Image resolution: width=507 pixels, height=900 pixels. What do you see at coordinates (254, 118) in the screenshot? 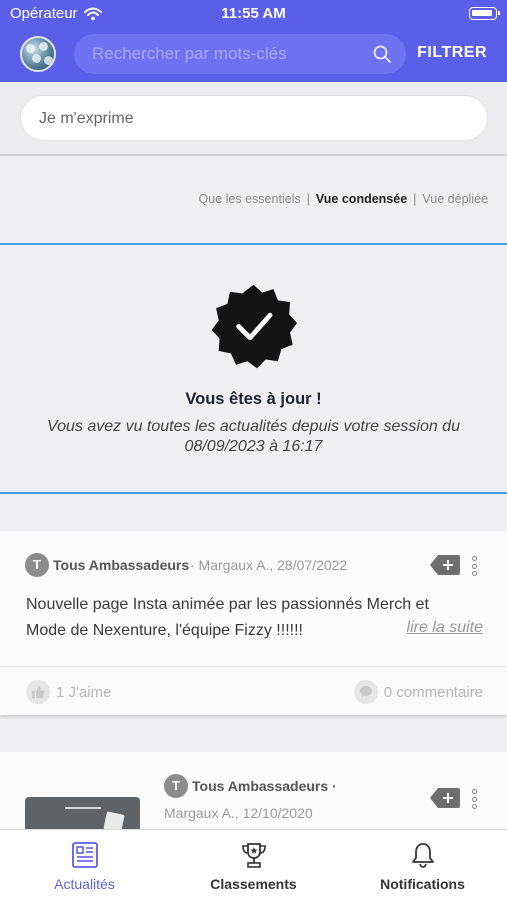
I see `compose-input: Je m'exprime` at bounding box center [254, 118].